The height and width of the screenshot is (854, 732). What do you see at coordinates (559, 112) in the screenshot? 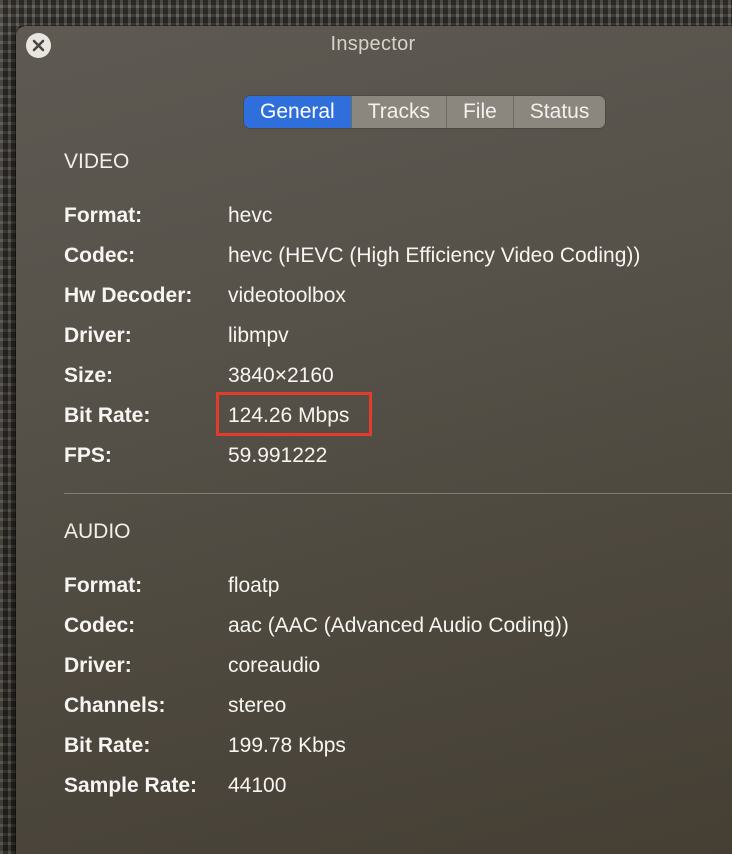
I see `tab-status: Status` at bounding box center [559, 112].